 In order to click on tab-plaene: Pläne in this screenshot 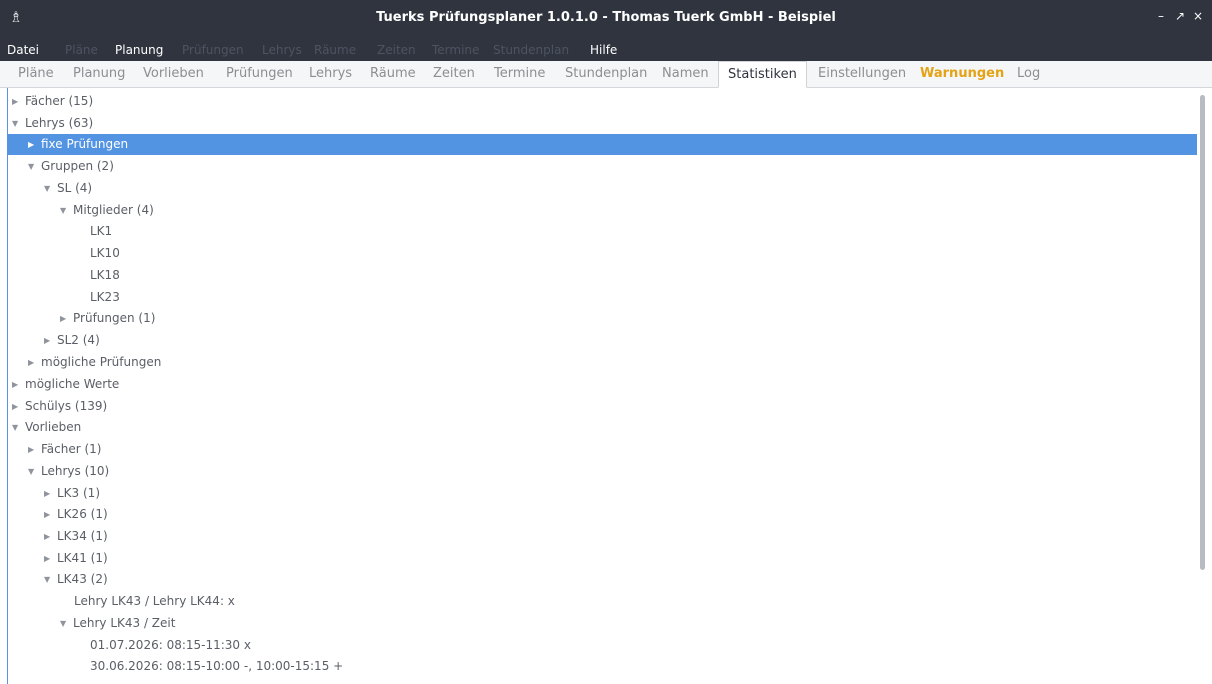, I will do `click(36, 74)`.